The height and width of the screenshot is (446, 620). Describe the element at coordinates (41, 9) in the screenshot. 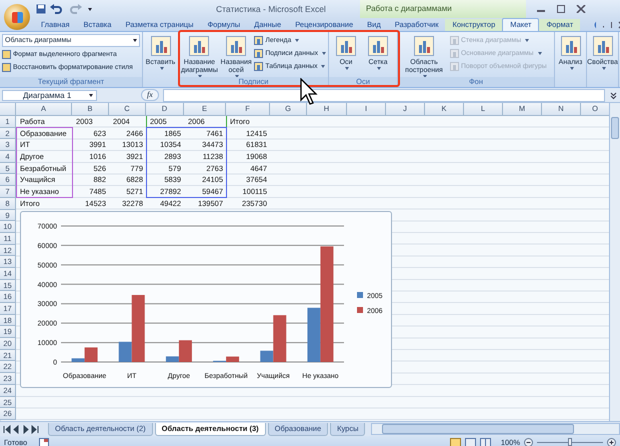

I see `save-icon` at that location.